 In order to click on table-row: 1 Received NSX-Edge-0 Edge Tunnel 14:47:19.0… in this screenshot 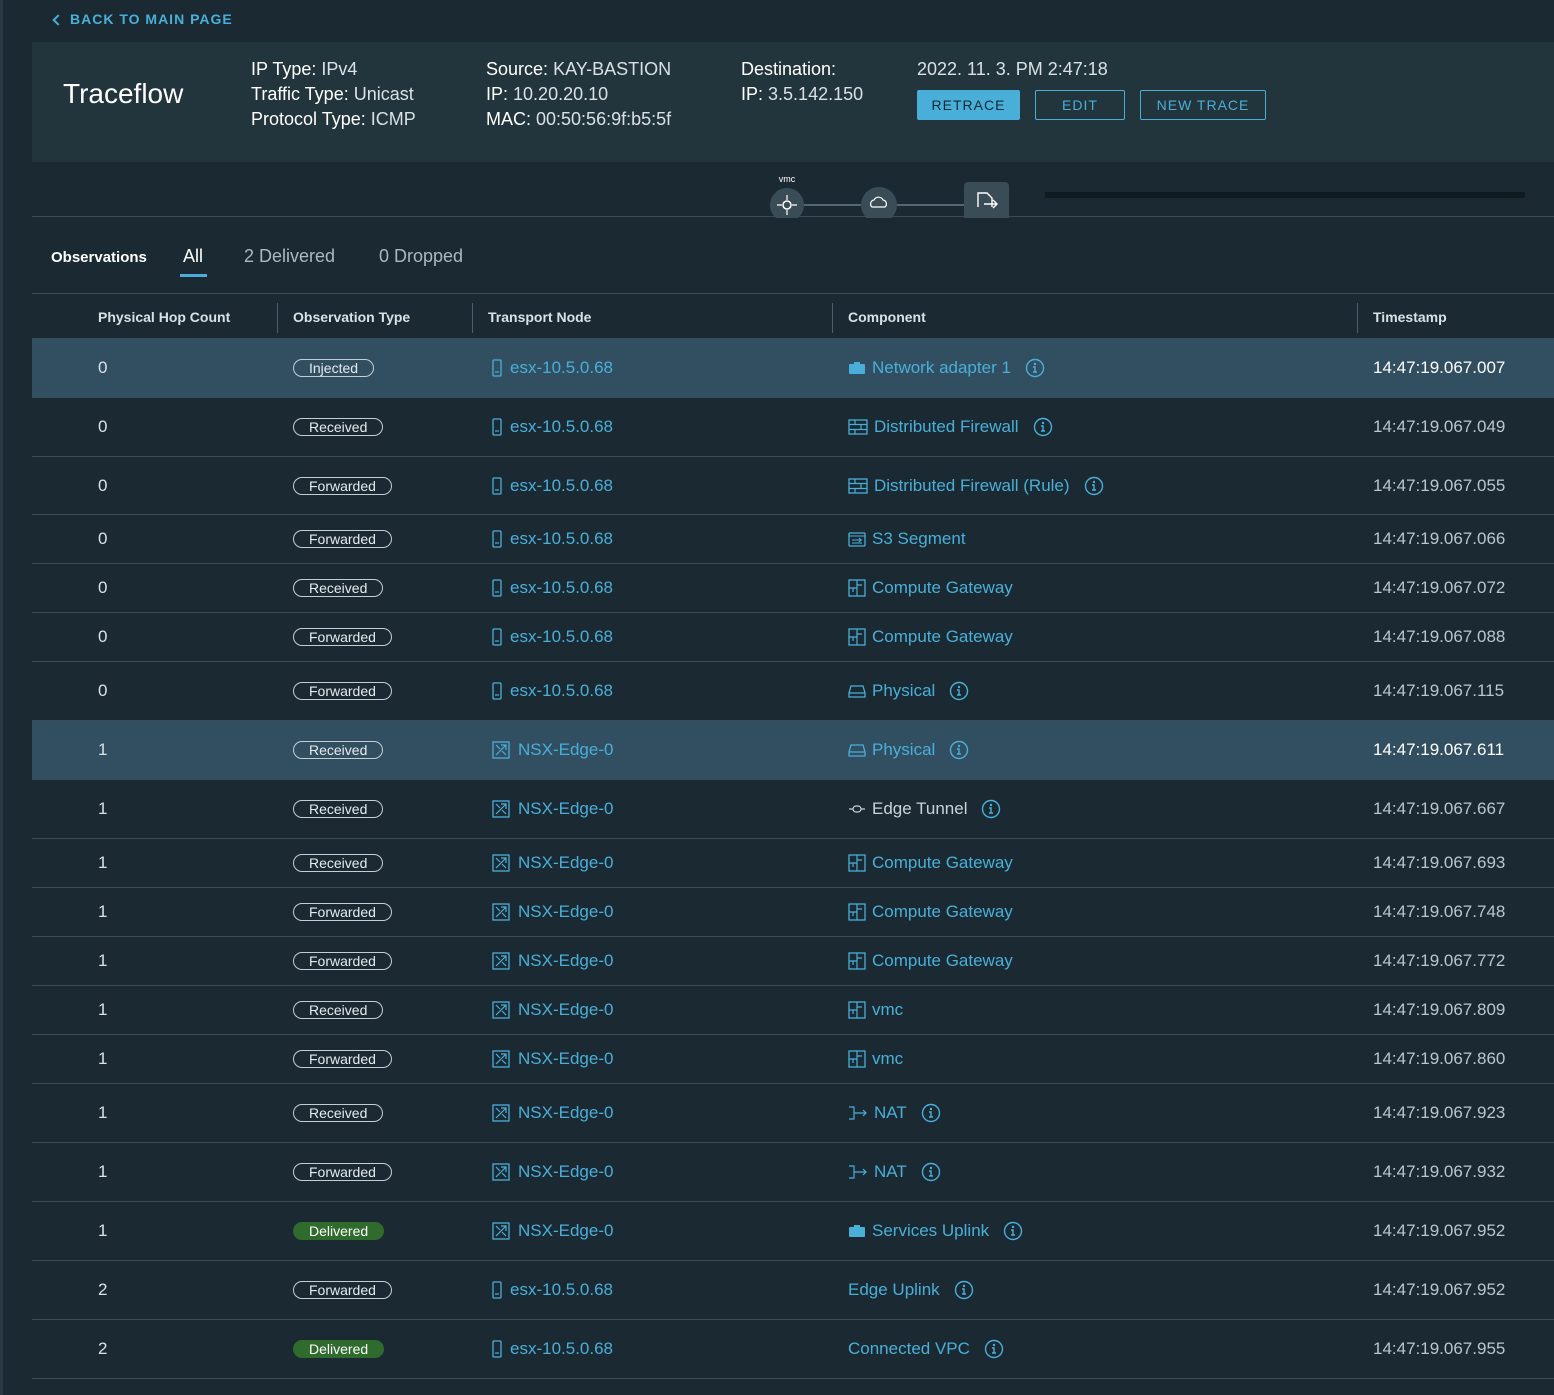, I will do `click(793, 809)`.